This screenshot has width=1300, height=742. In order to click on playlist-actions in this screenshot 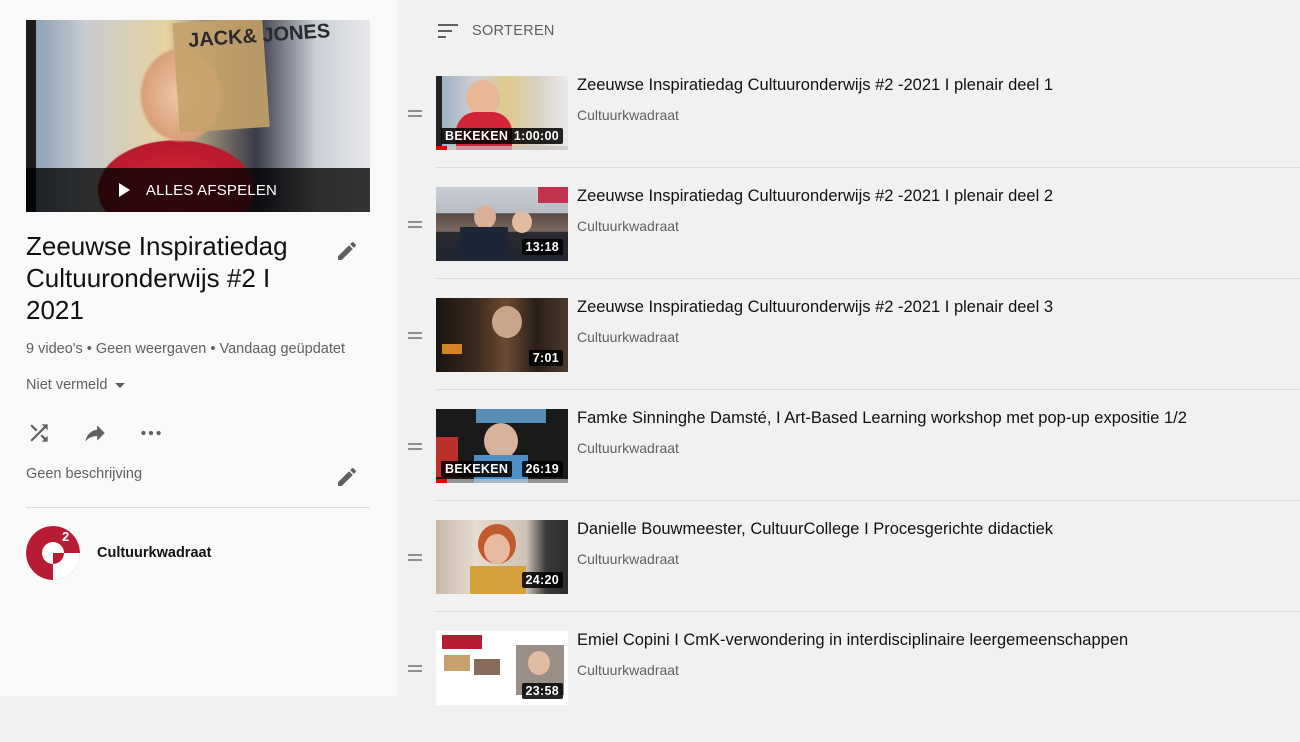, I will do `click(95, 433)`.